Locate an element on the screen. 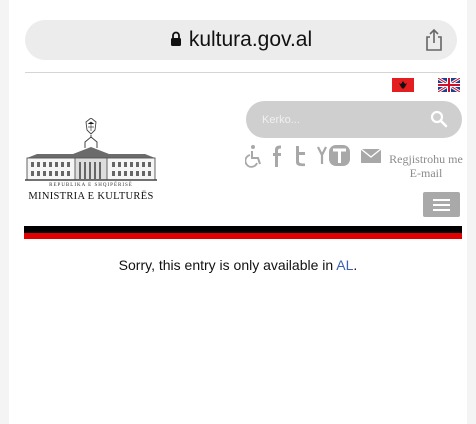 The height and width of the screenshot is (424, 476). header-stripe-red is located at coordinates (243, 236).